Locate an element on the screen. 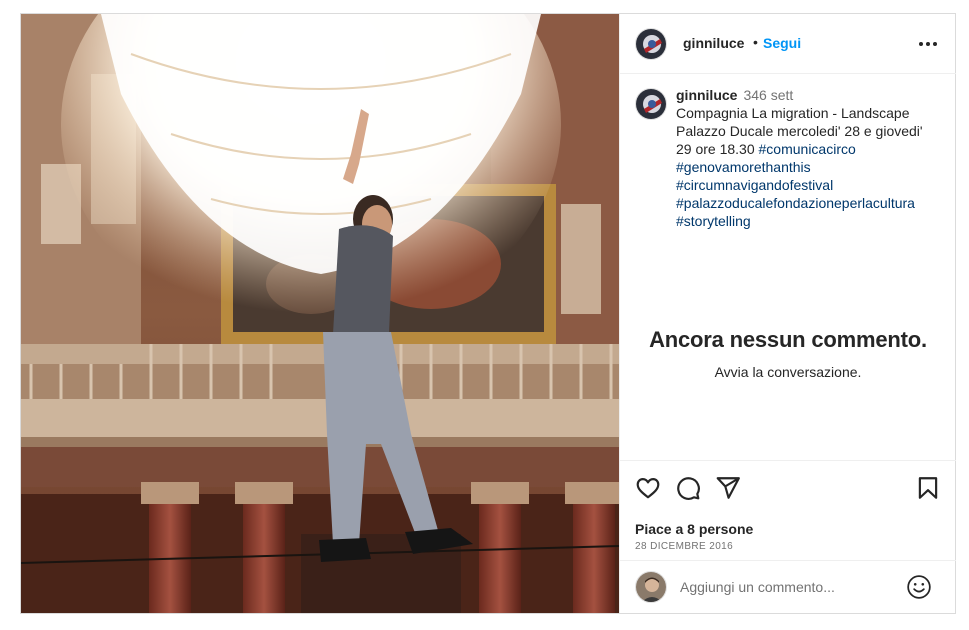  post-actions: Piace a 8 persone 28 DICEMBRE 2016 is located at coordinates (788, 510).